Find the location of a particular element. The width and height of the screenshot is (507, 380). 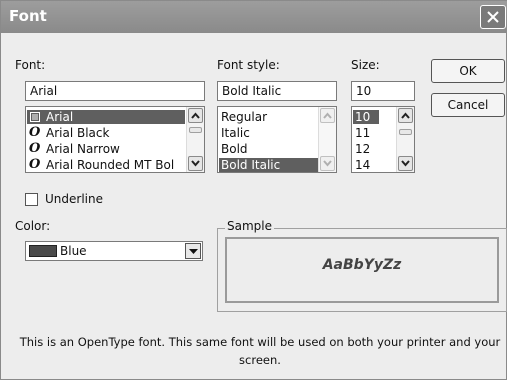

font-list-item-arial: Arial is located at coordinates (106, 117).